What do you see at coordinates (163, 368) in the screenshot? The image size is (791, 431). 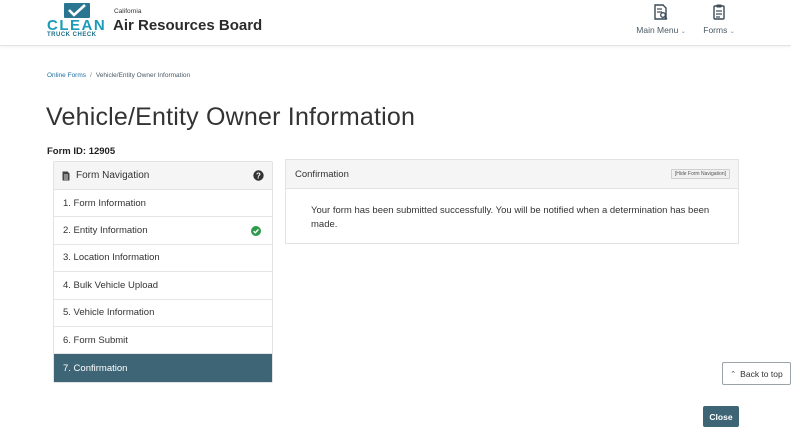 I see `nav-item-confirmation: 7. Confirmation` at bounding box center [163, 368].